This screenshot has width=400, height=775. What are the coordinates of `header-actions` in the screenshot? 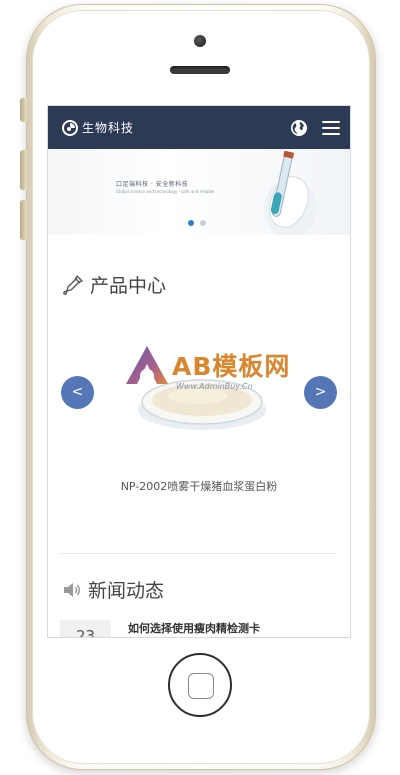 It's located at (315, 128).